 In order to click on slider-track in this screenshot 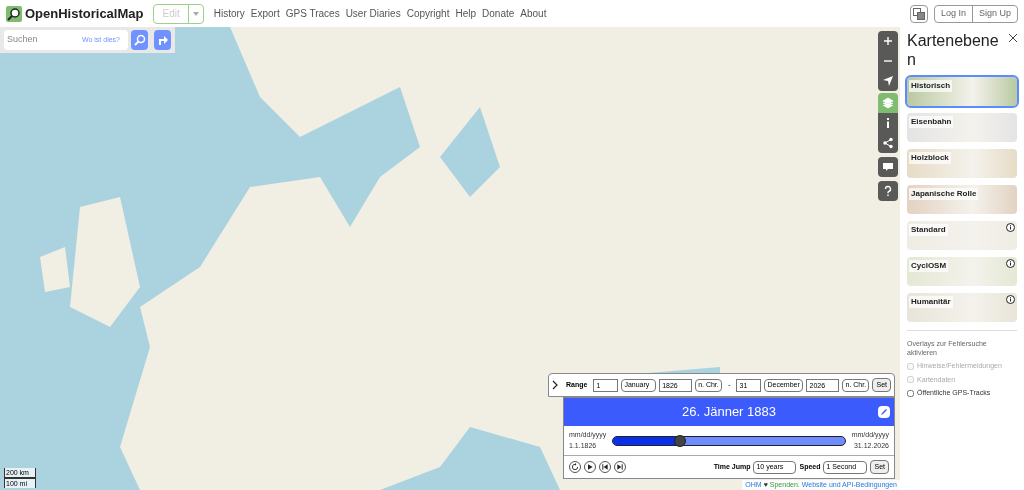, I will do `click(729, 440)`.